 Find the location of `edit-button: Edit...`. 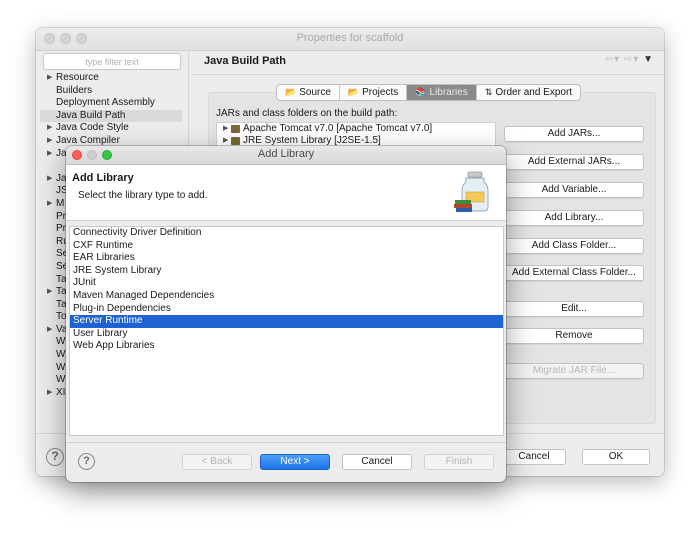

edit-button: Edit... is located at coordinates (574, 309).